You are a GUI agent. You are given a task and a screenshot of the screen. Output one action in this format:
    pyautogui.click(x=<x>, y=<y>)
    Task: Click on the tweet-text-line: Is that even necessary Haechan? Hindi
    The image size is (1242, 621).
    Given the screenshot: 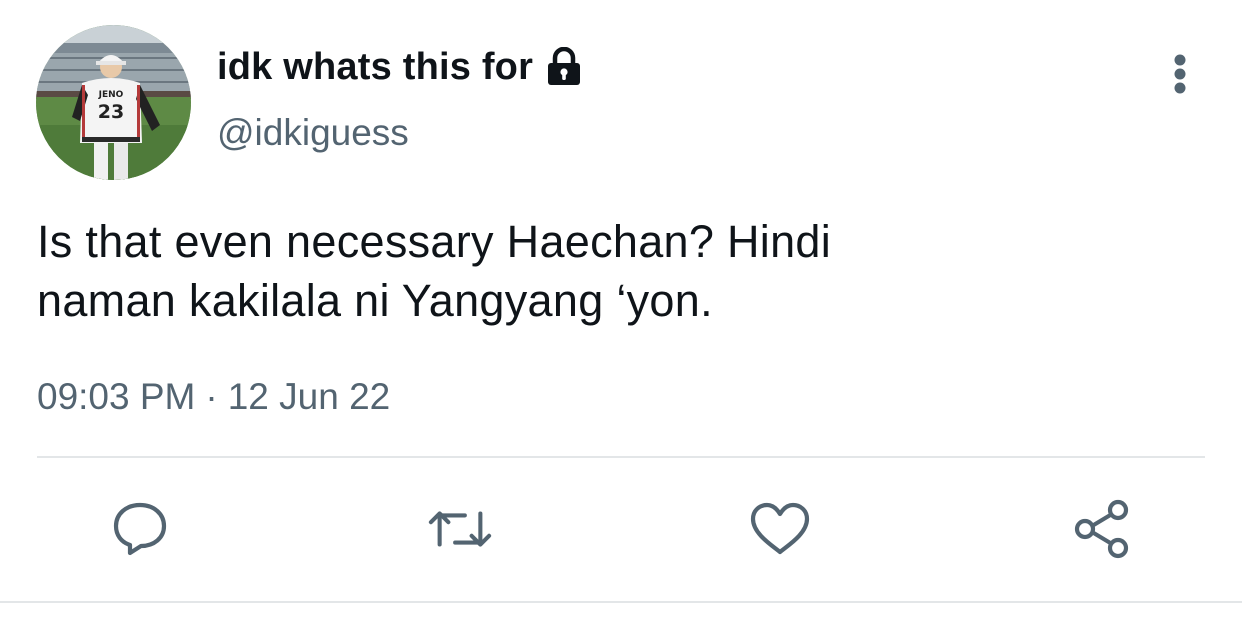 What is the action you would take?
    pyautogui.click(x=434, y=241)
    